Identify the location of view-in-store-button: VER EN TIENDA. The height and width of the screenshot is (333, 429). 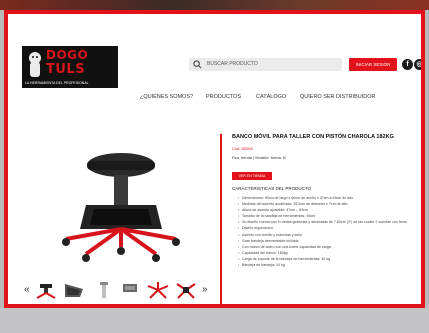
(252, 176).